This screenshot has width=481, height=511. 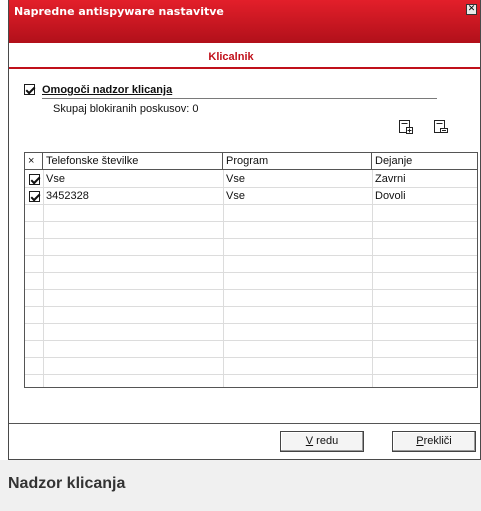 I want to click on cell-action: Zavrni, so click(x=390, y=179).